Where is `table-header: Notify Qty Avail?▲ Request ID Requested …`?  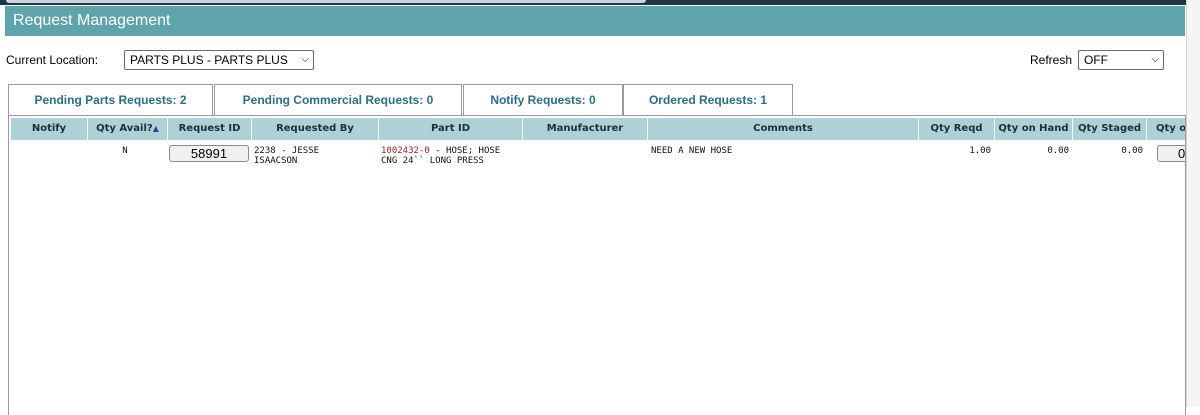 table-header: Notify Qty Avail?▲ Request ID Requested … is located at coordinates (598, 129).